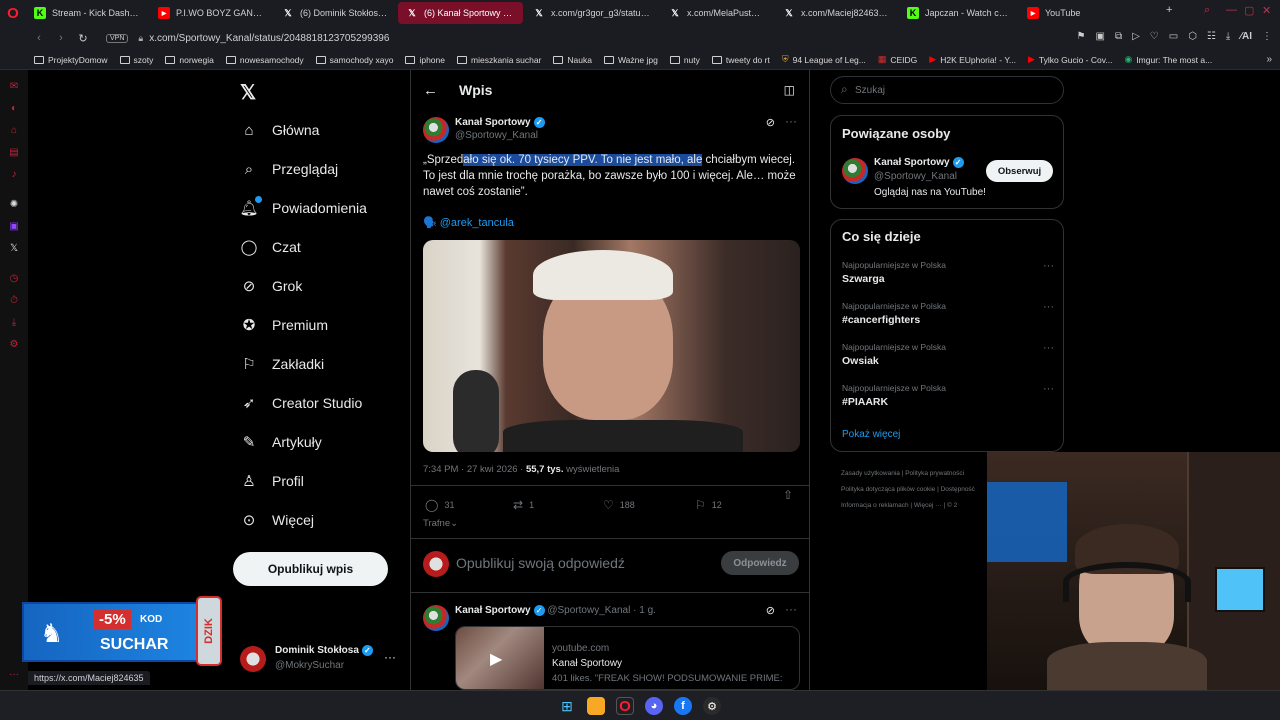 This screenshot has width=1280, height=720. Describe the element at coordinates (1059, 13) in the screenshot. I see `browser-tab: ▶ YouTube` at that location.